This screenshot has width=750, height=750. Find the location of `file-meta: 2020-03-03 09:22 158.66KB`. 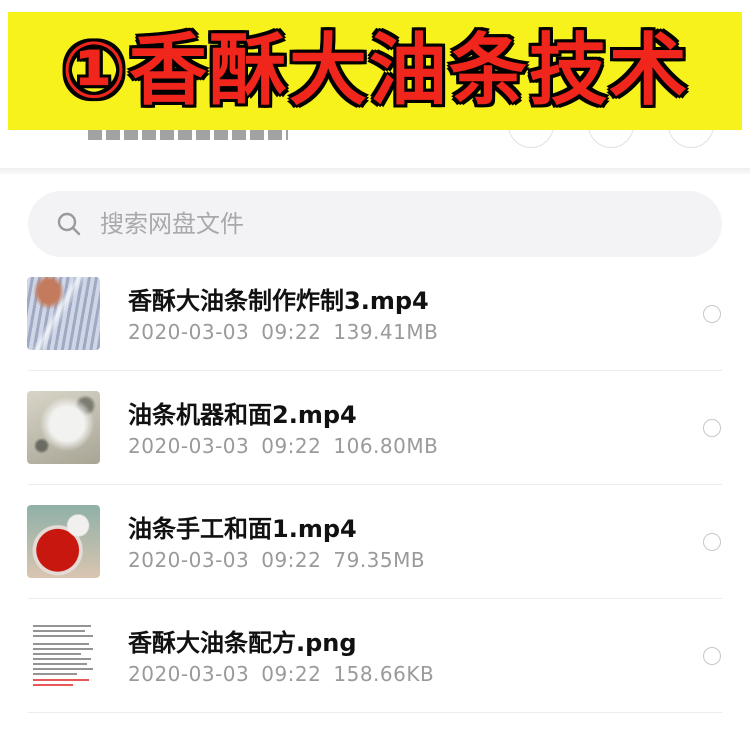

file-meta: 2020-03-03 09:22 158.66KB is located at coordinates (287, 674).